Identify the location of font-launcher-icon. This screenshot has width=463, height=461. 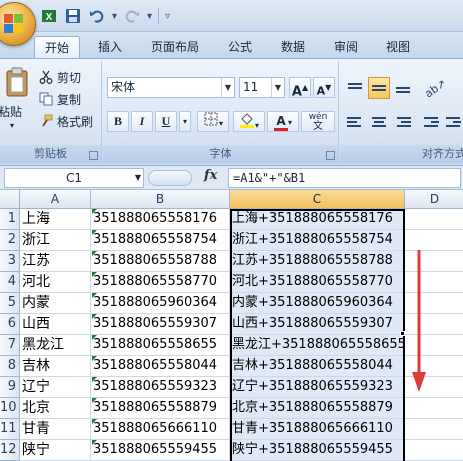
(330, 155).